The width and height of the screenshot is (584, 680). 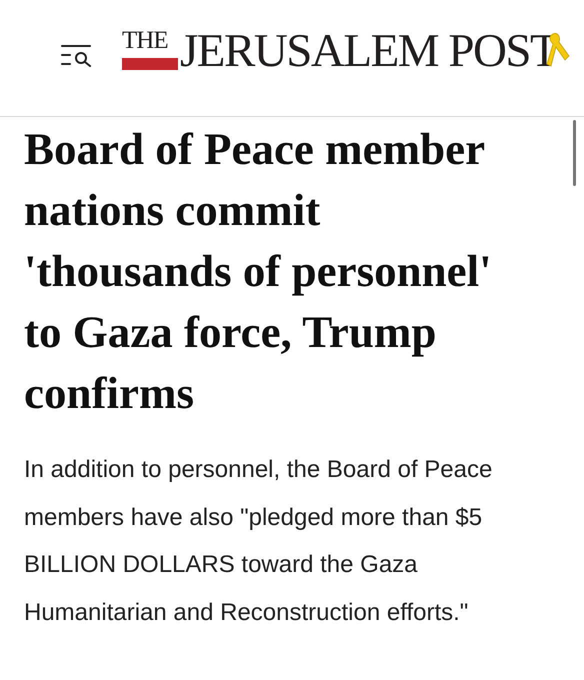 I want to click on menu-search-icon, so click(x=77, y=55).